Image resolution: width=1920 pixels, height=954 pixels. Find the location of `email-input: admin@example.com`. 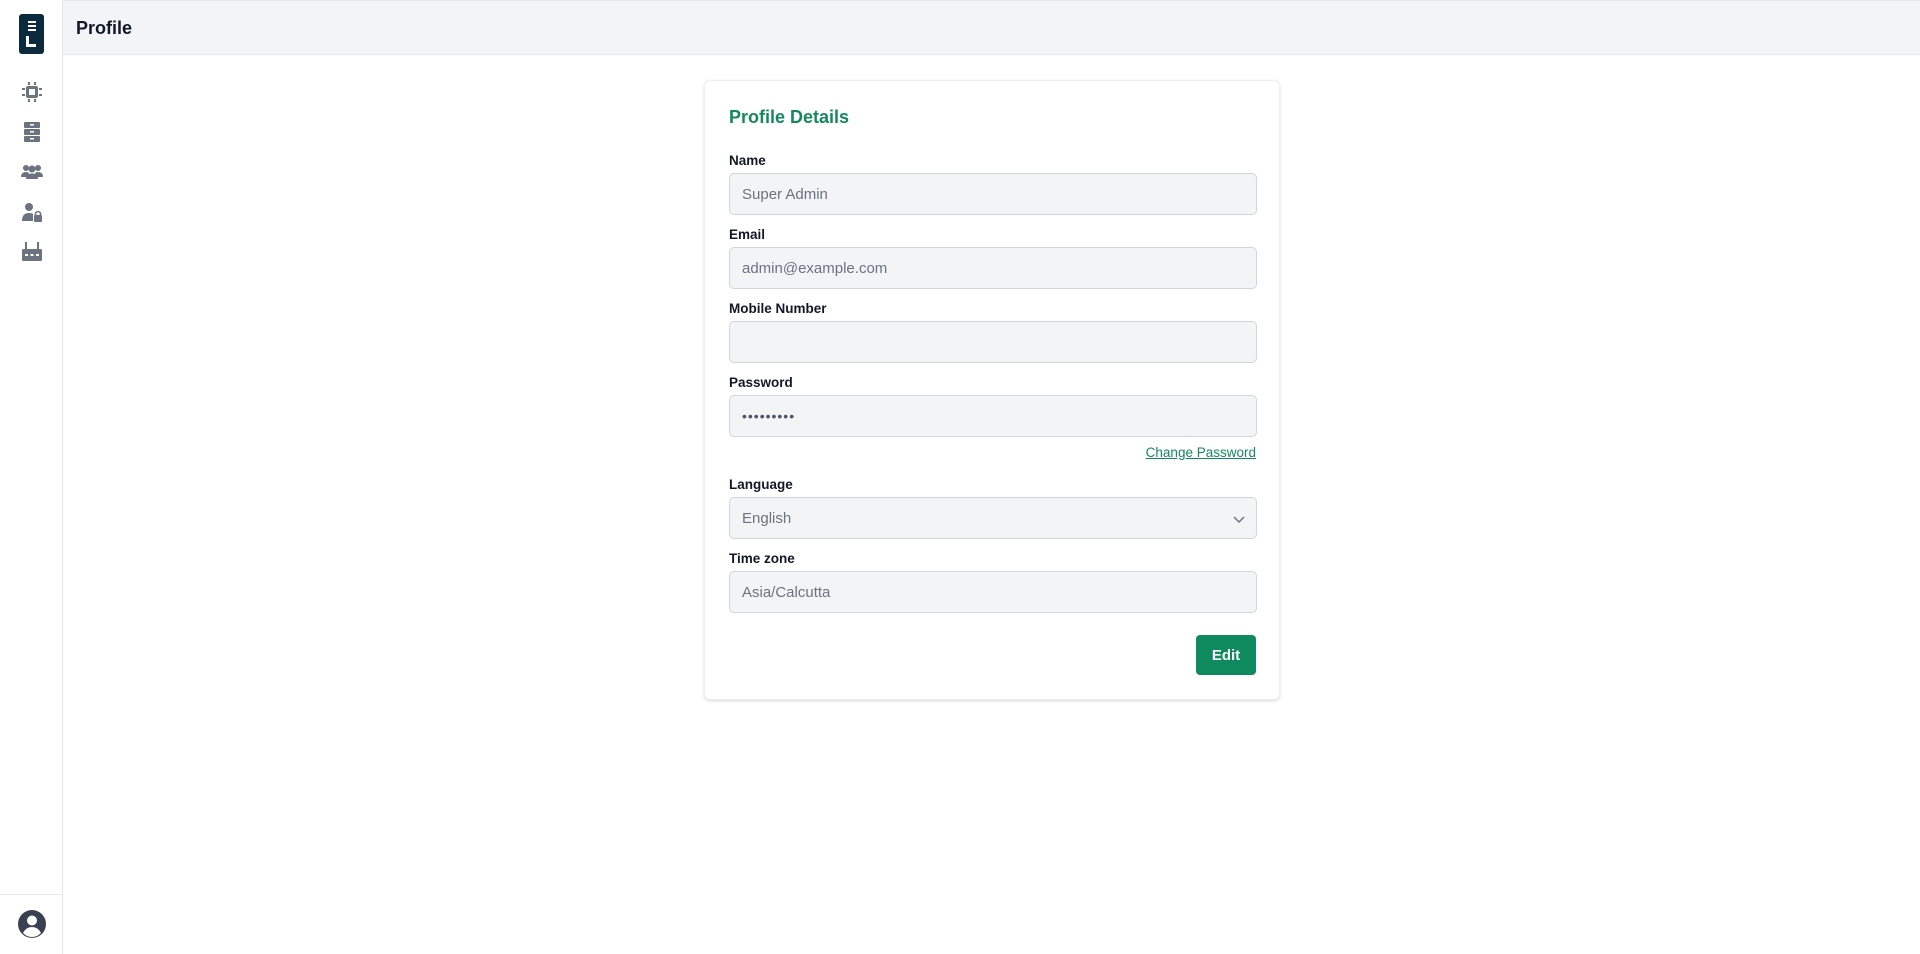

email-input: admin@example.com is located at coordinates (993, 268).